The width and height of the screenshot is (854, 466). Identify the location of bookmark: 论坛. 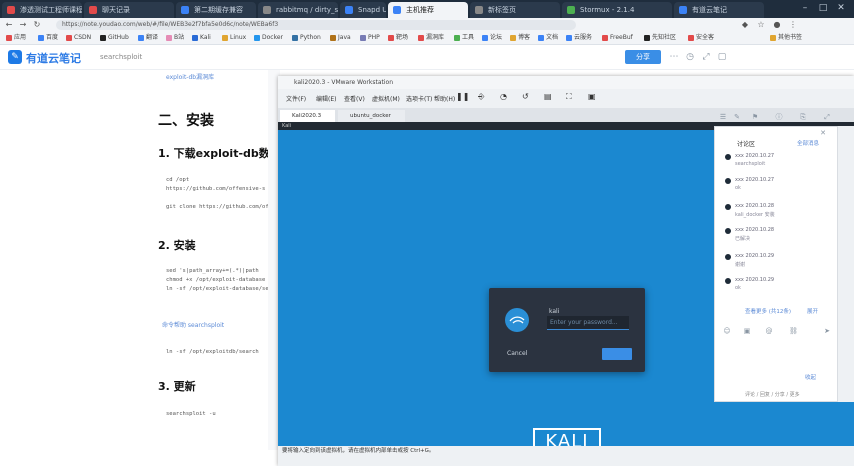
(492, 38).